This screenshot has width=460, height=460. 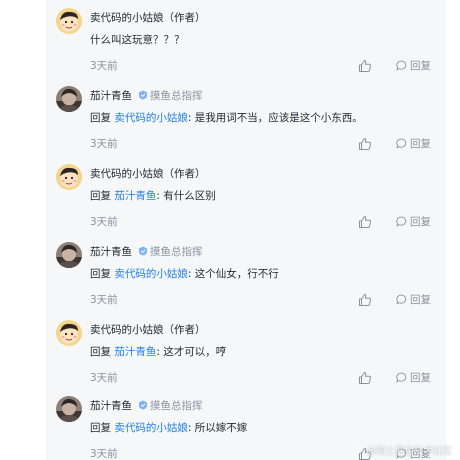 I want to click on comment-body: 所以嫁不嫁, so click(x=221, y=428).